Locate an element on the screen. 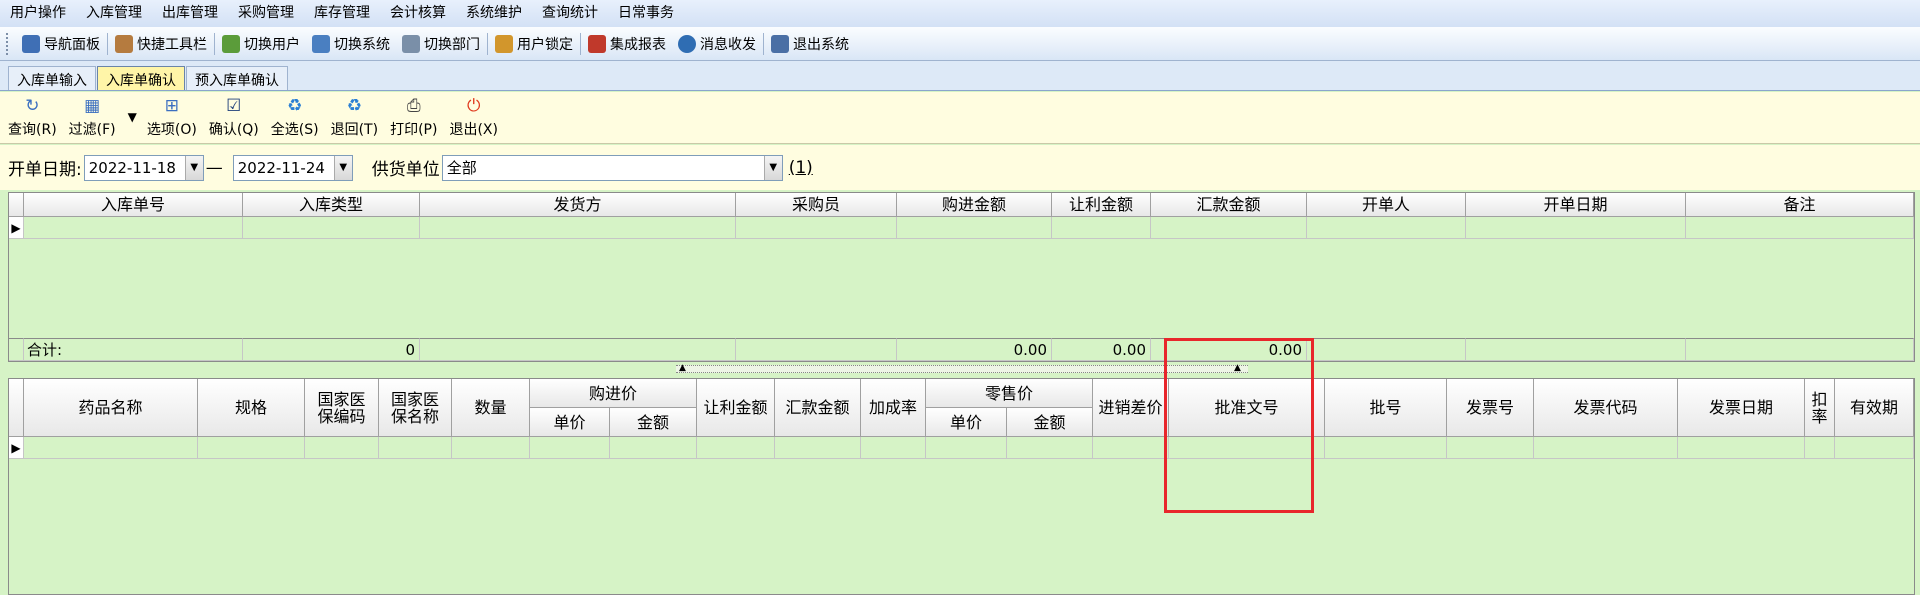  menu-inventory: 库存管理 is located at coordinates (342, 13).